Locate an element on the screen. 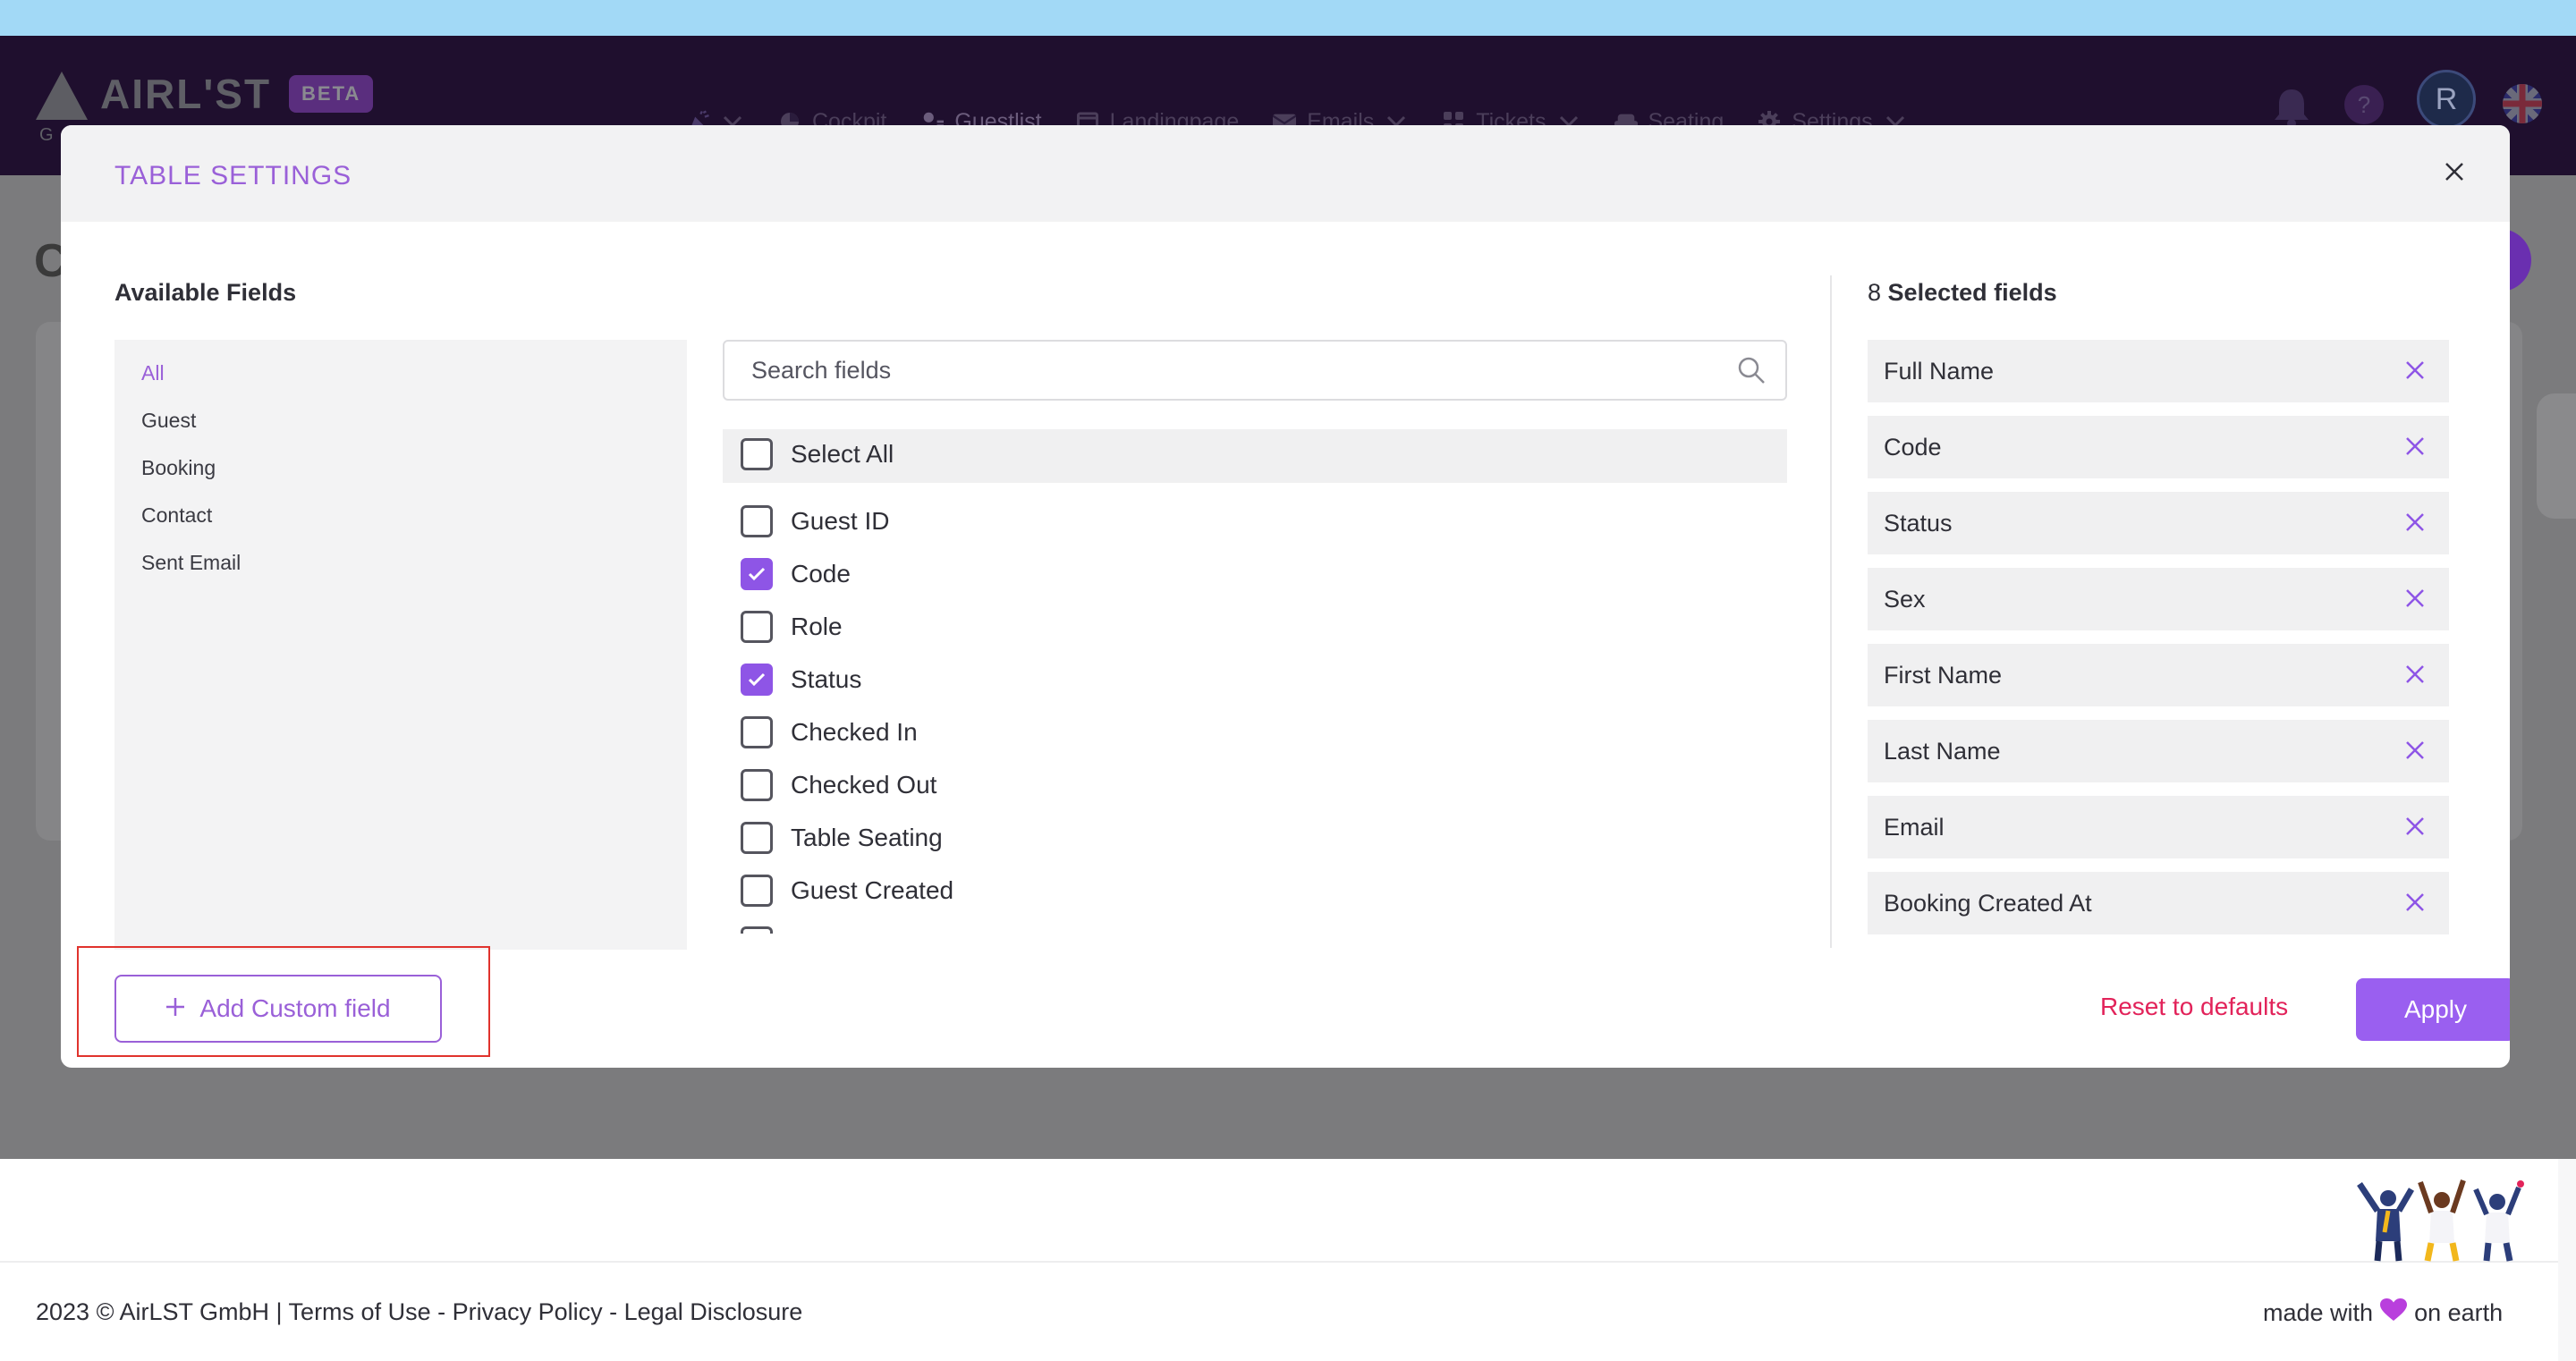  field-row-table-seating: Table Seating is located at coordinates (842, 838).